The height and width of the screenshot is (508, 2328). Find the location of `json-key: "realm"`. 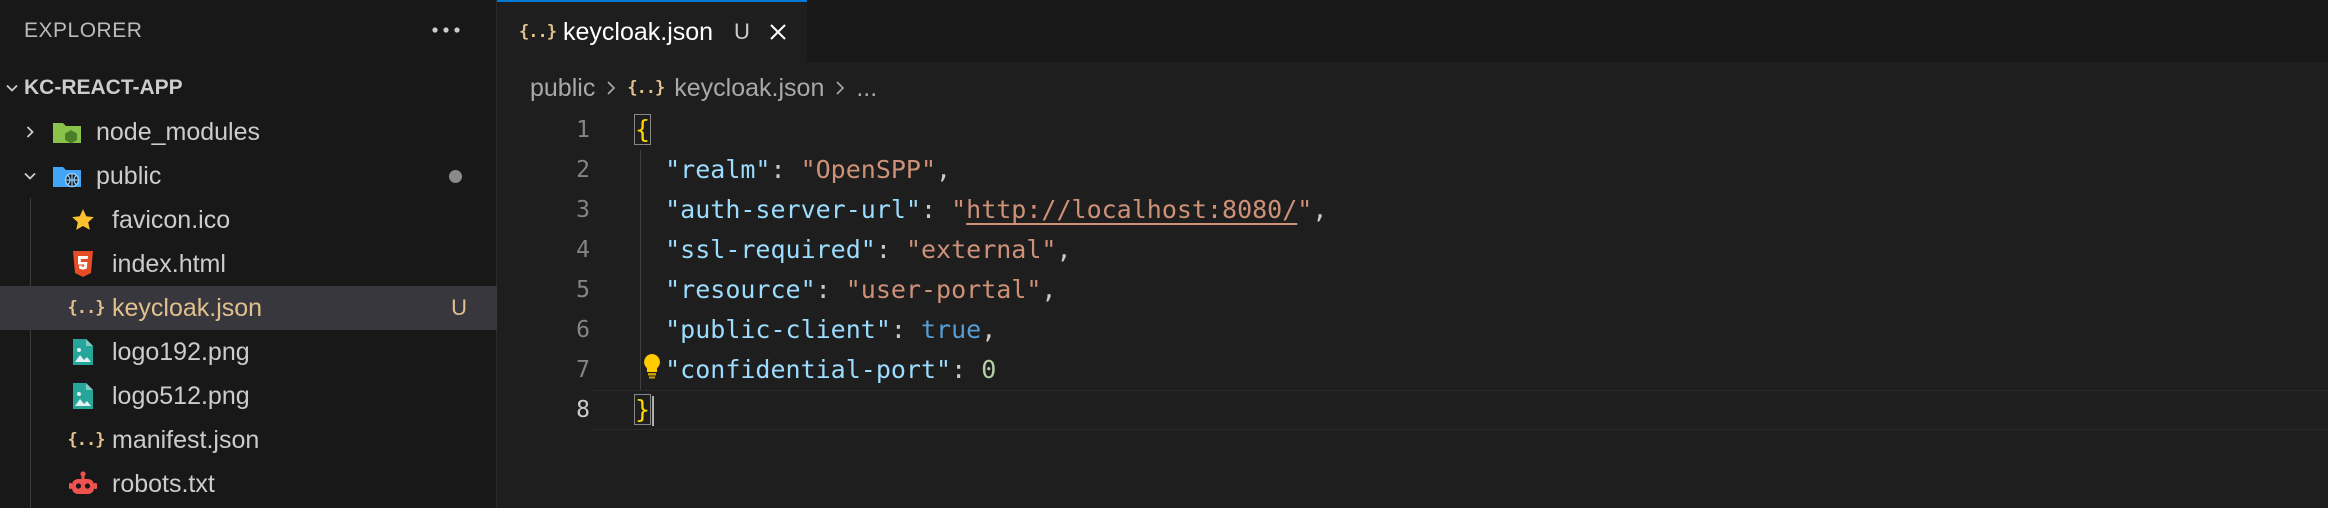

json-key: "realm" is located at coordinates (718, 169).